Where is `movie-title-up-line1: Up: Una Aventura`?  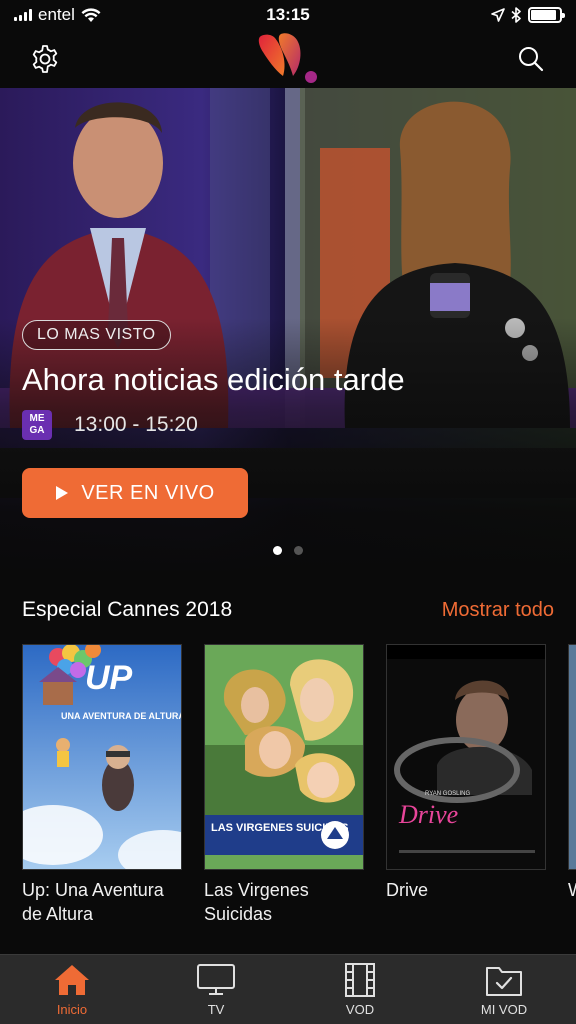 movie-title-up-line1: Up: Una Aventura is located at coordinates (93, 890).